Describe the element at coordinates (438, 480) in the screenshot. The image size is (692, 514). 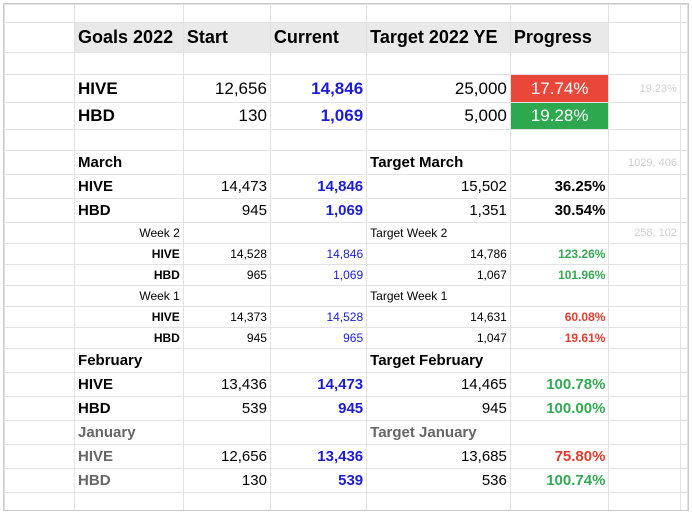
I see `row-target: 536` at that location.